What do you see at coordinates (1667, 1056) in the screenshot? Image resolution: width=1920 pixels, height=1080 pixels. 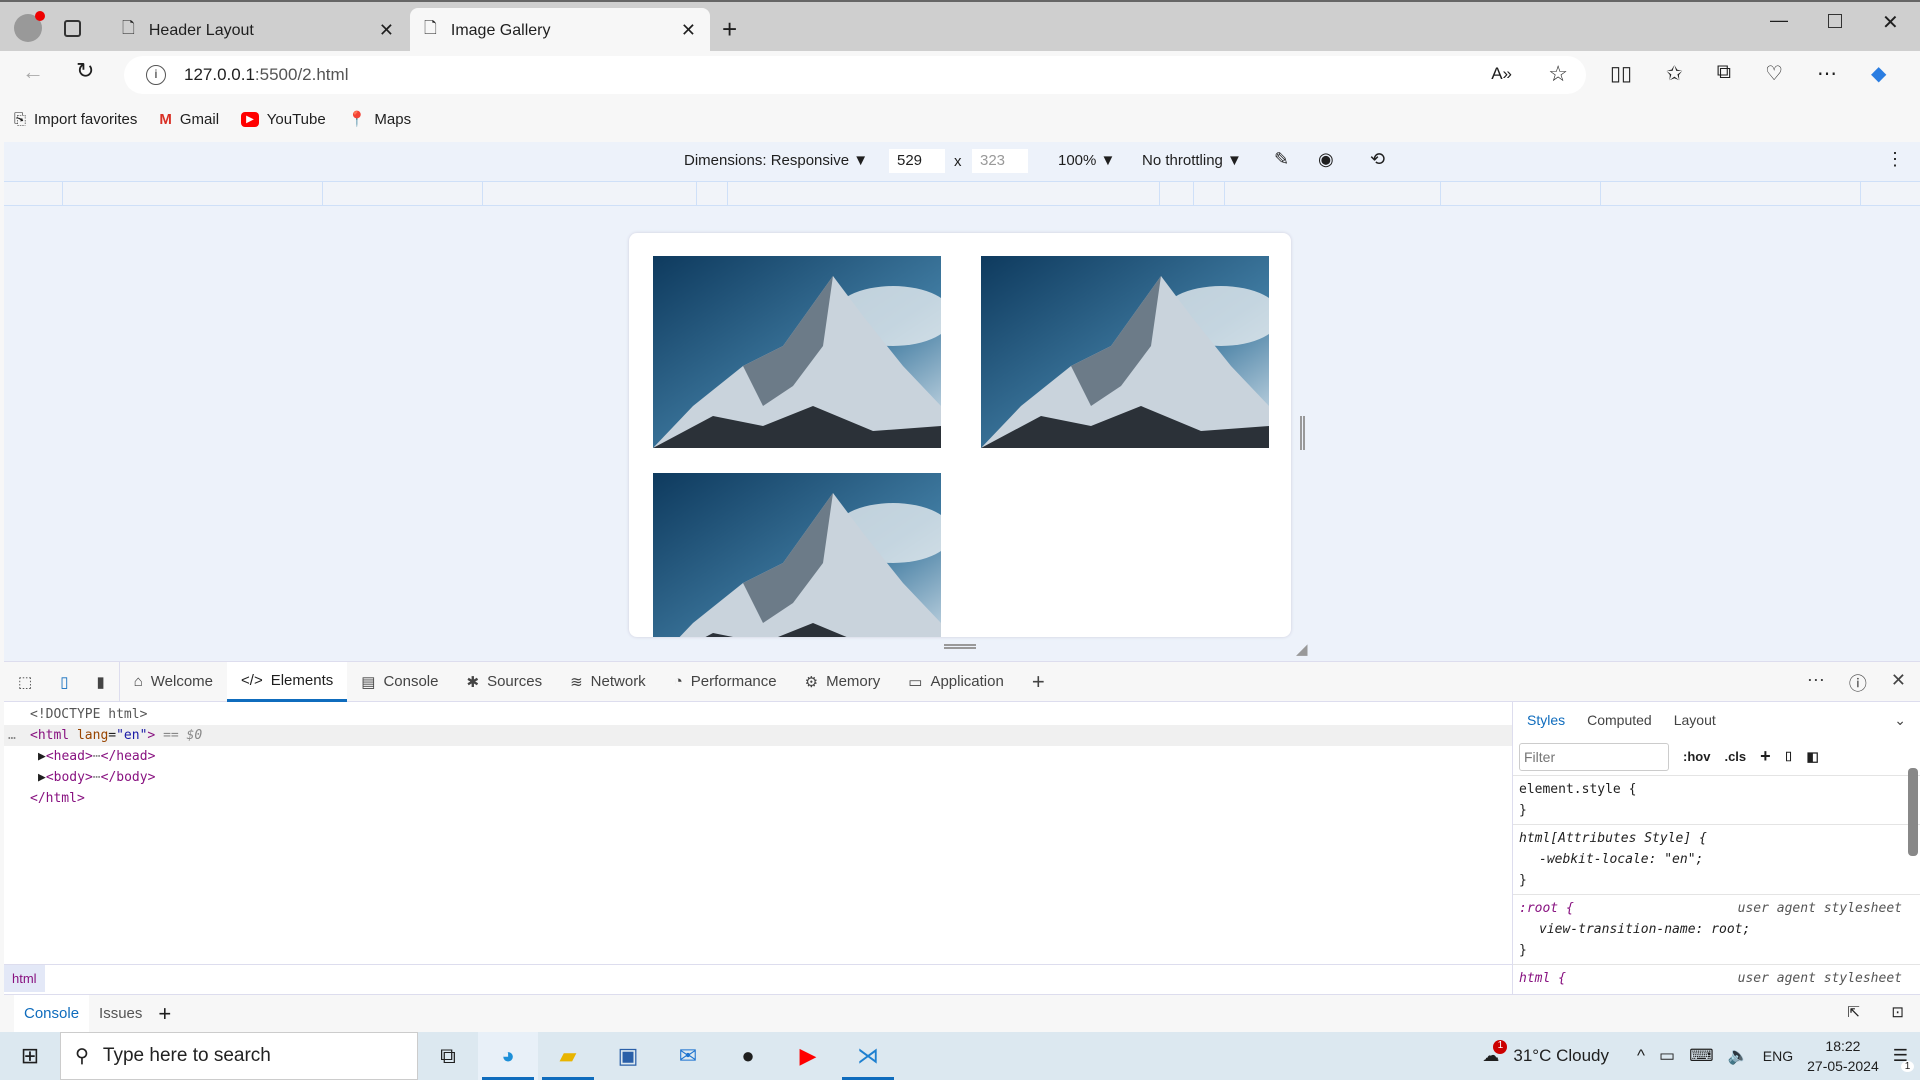 I see `battery-icon: ▭` at bounding box center [1667, 1056].